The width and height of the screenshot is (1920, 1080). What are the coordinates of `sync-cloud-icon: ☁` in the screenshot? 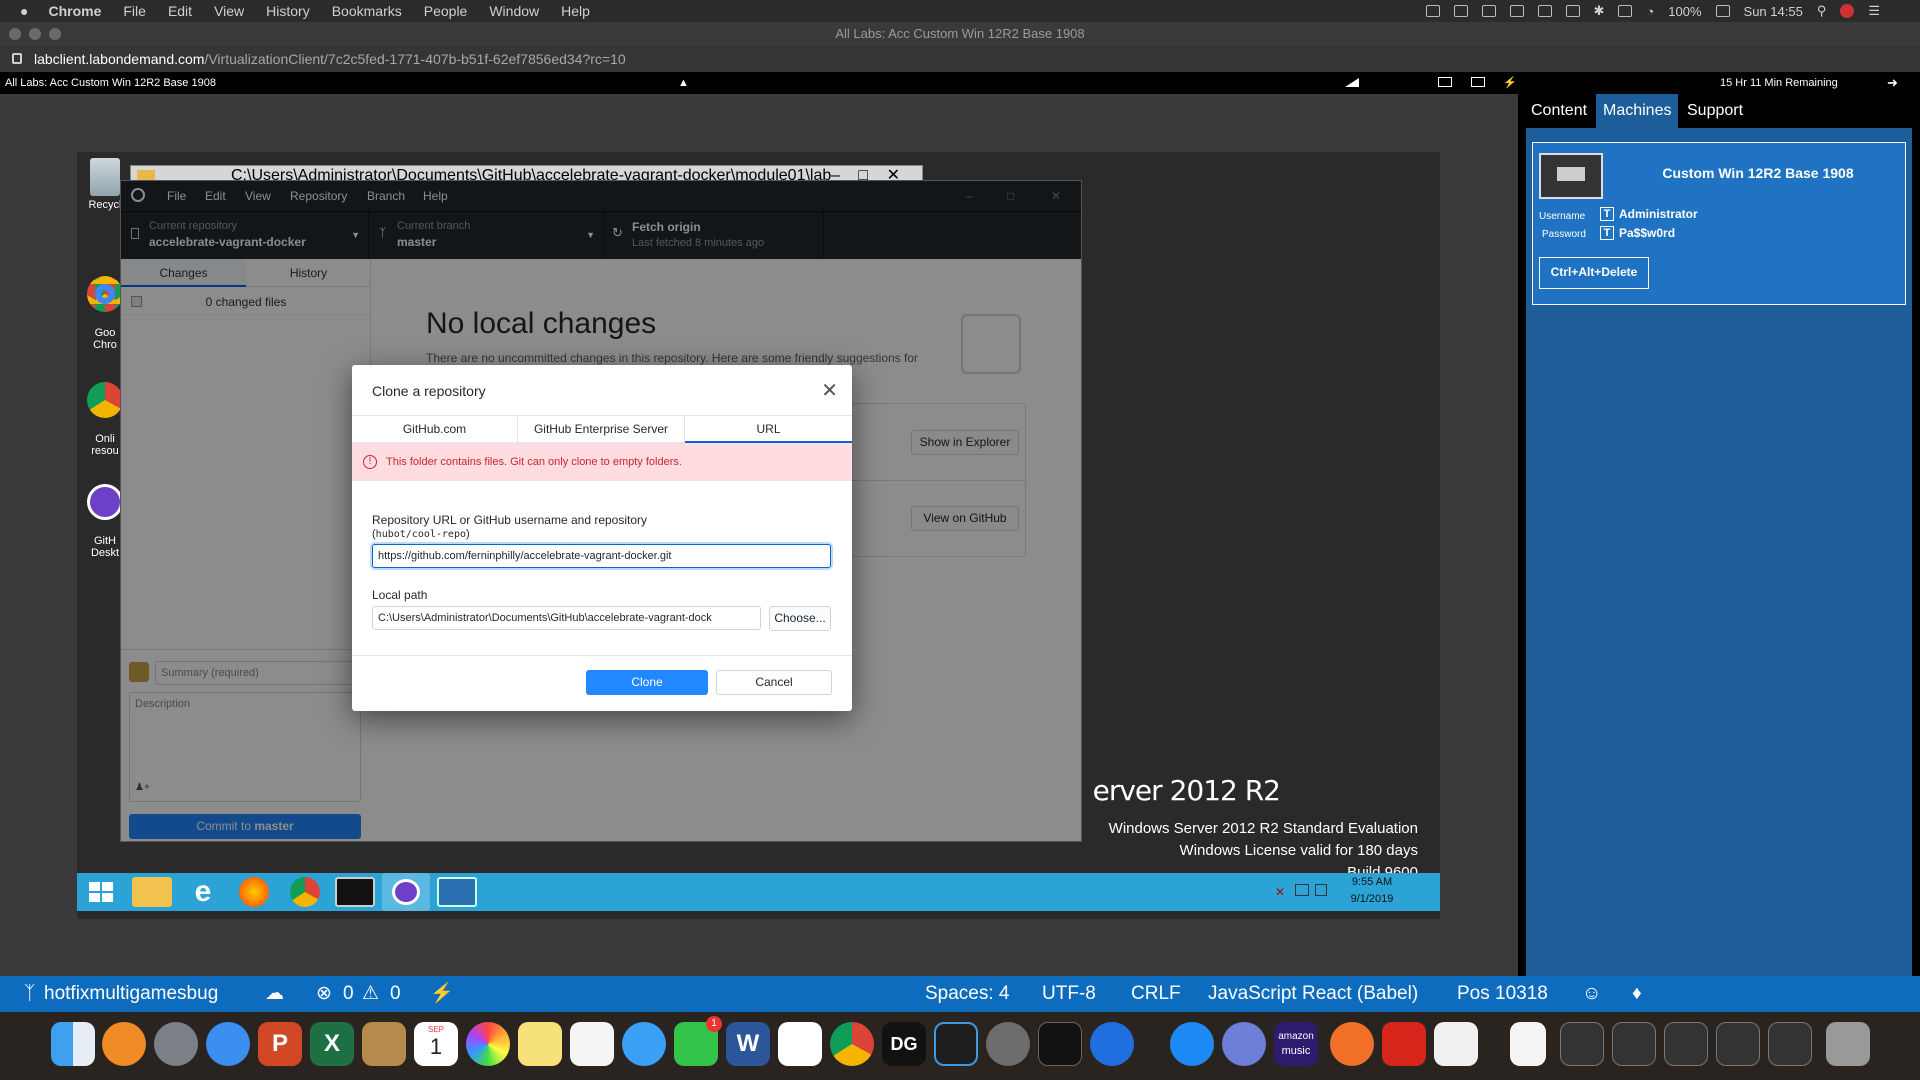 It's located at (274, 994).